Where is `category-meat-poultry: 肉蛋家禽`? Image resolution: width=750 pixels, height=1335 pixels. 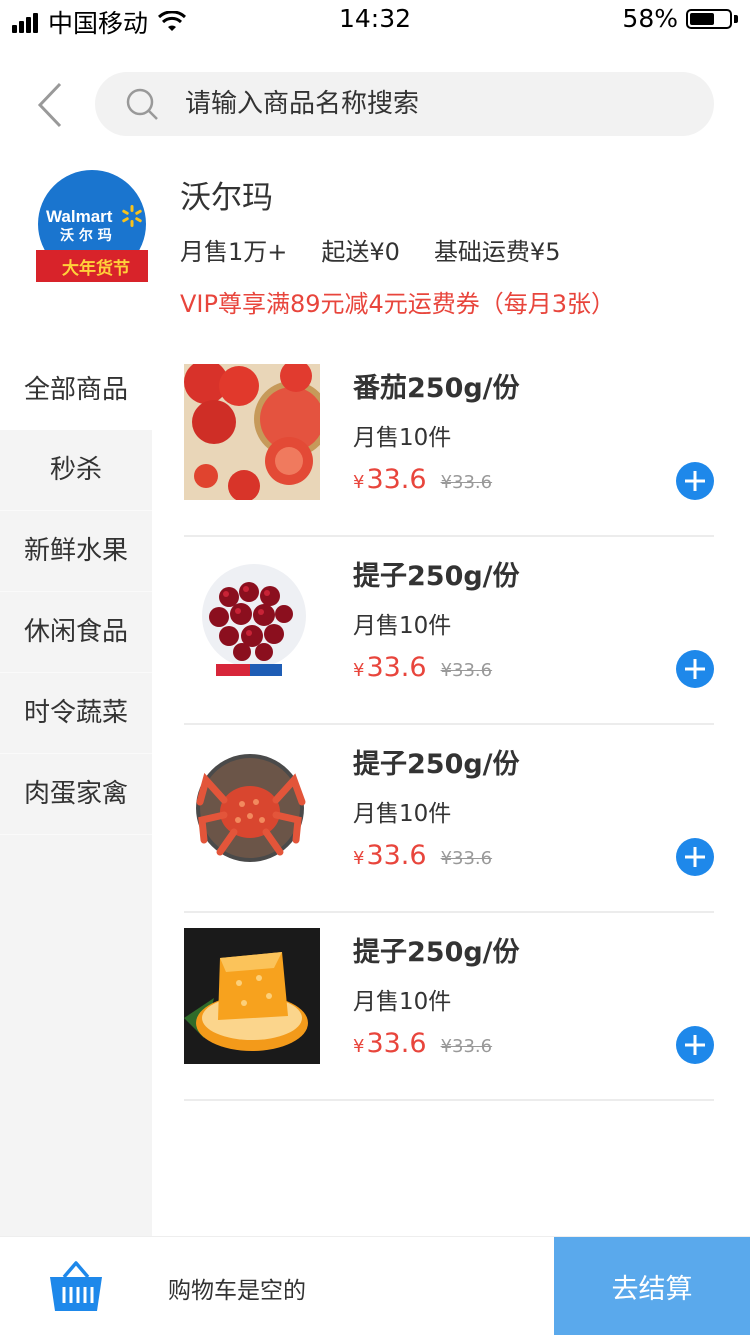
category-meat-poultry: 肉蛋家禽 is located at coordinates (76, 794).